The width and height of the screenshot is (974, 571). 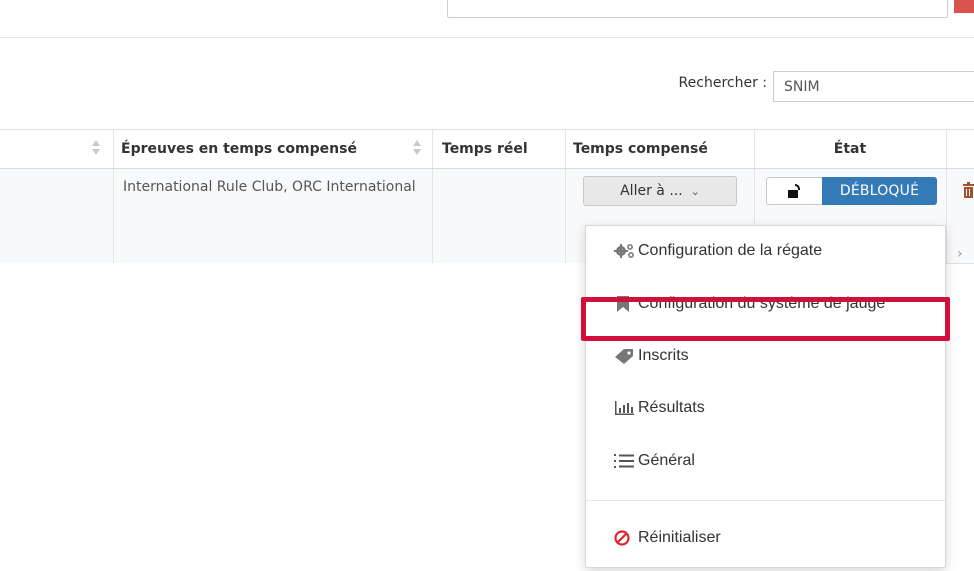 What do you see at coordinates (730, 250) in the screenshot?
I see `menu-item-label: Configuration de la régate` at bounding box center [730, 250].